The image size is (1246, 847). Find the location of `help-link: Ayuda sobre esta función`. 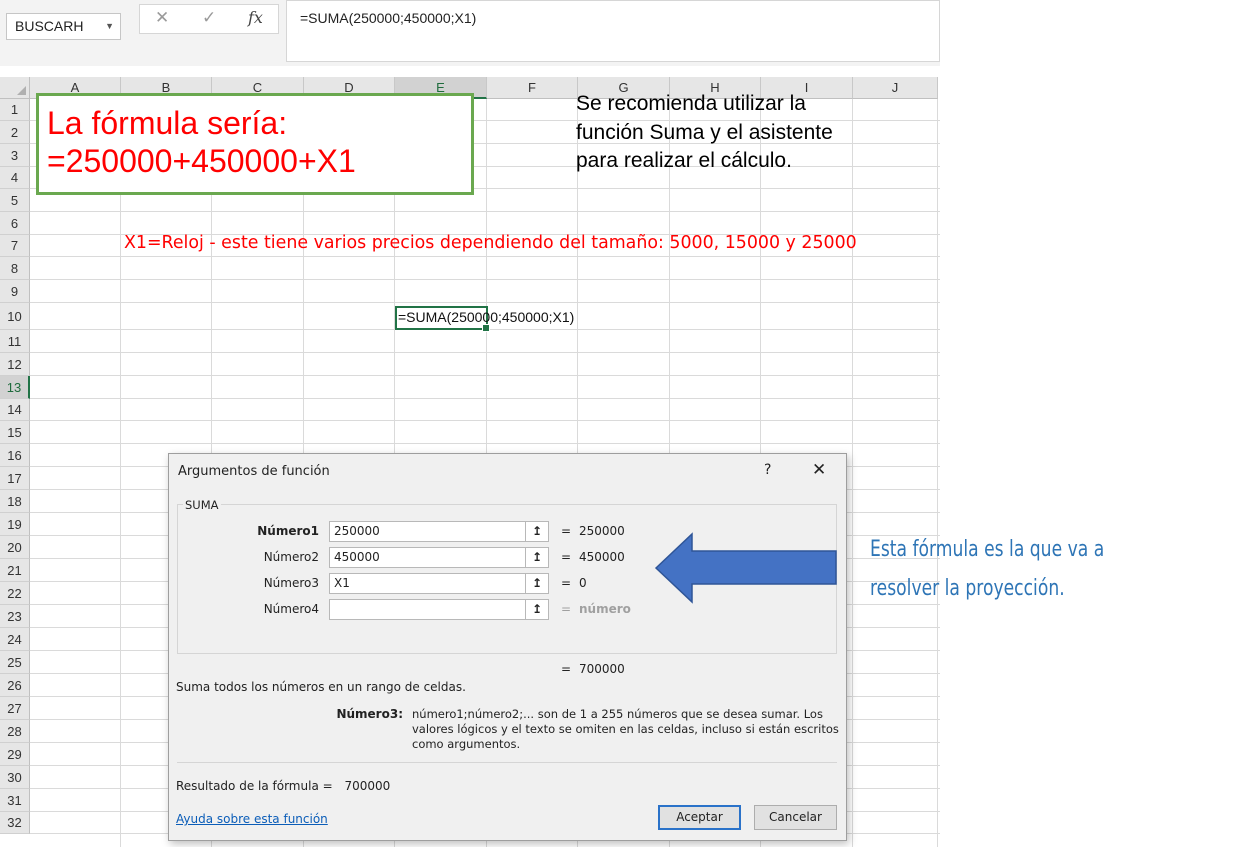

help-link: Ayuda sobre esta función is located at coordinates (252, 819).